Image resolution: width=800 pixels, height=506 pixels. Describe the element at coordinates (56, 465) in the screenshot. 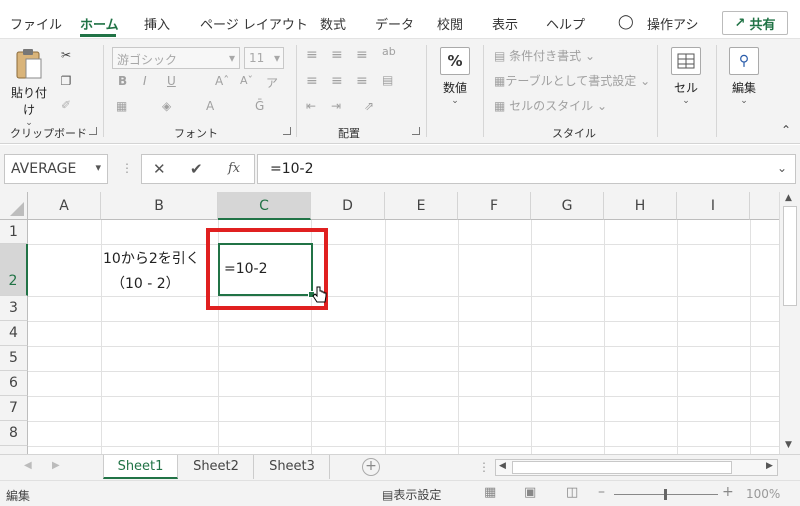

I see `next-sheet-icon: ▶` at that location.